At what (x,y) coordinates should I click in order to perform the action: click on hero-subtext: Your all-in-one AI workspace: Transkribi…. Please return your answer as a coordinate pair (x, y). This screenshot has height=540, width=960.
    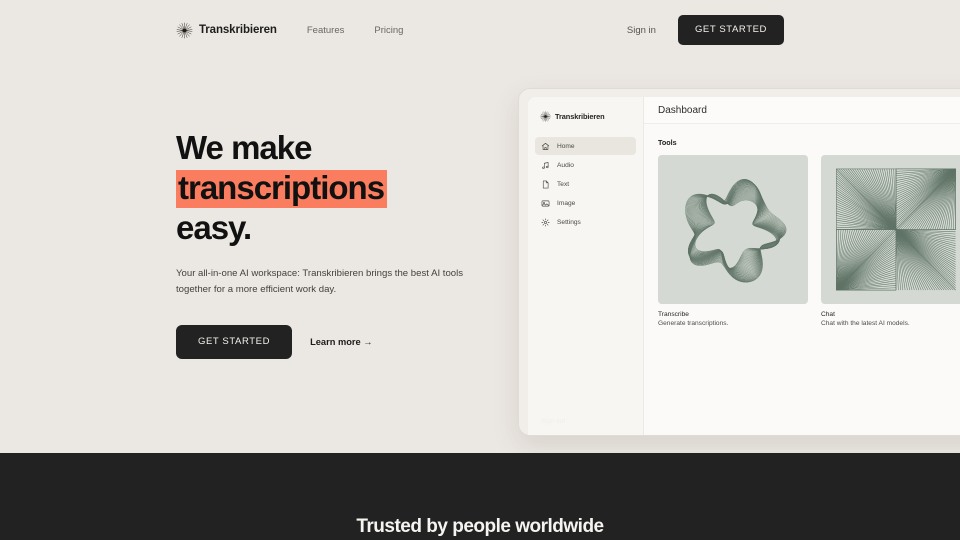
    Looking at the image, I should click on (320, 281).